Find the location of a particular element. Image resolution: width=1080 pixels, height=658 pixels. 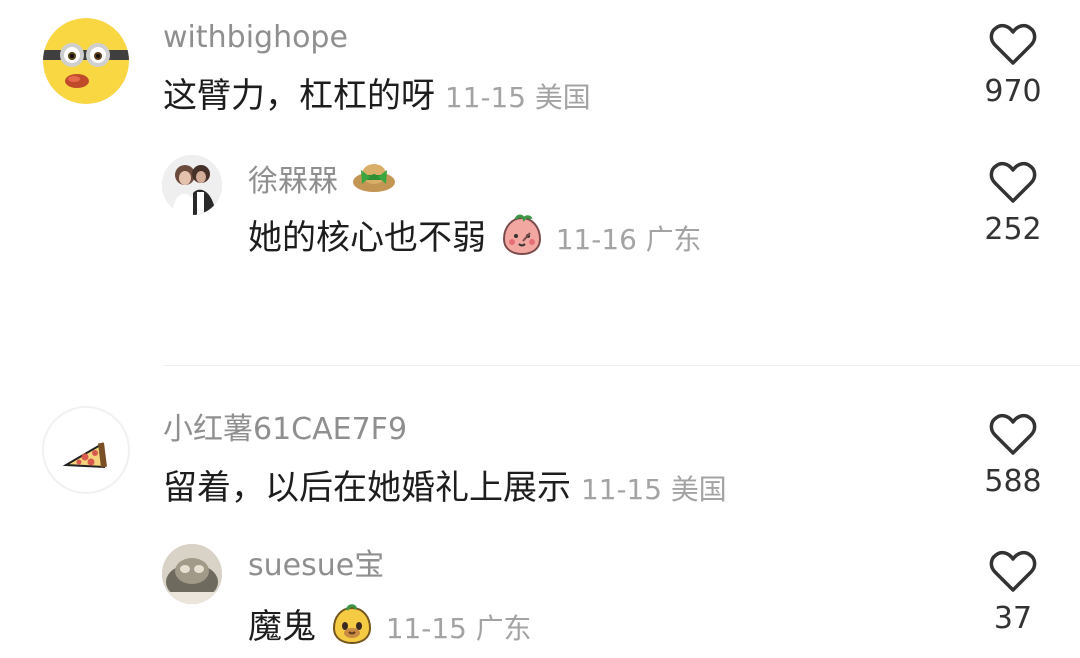

minion-avatar-icon is located at coordinates (86, 61).